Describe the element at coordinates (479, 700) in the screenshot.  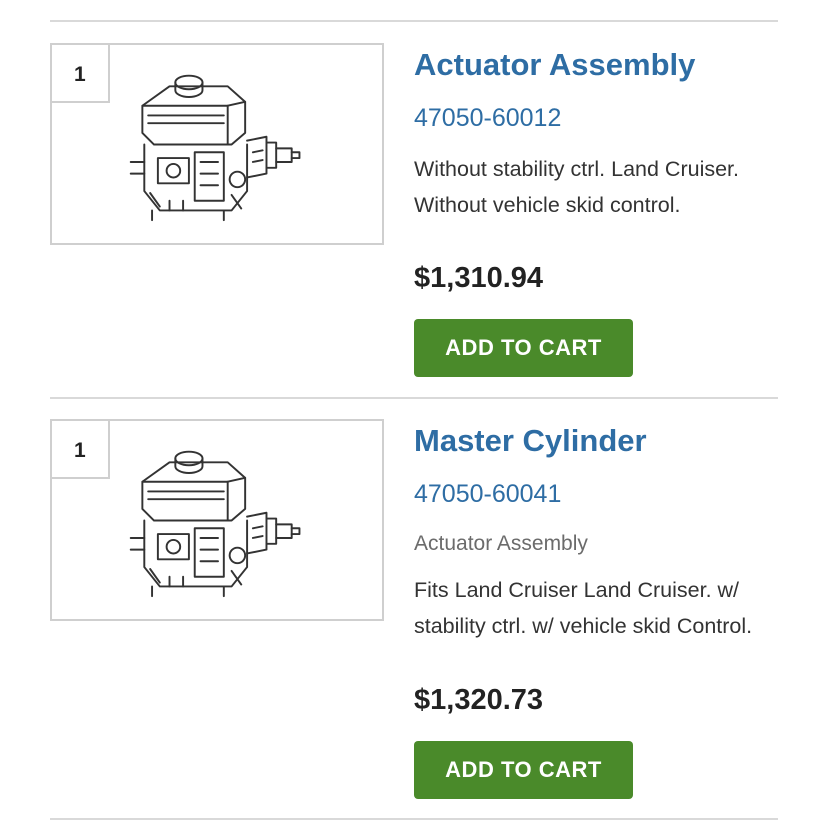
I see `product-price: $1,320.73` at that location.